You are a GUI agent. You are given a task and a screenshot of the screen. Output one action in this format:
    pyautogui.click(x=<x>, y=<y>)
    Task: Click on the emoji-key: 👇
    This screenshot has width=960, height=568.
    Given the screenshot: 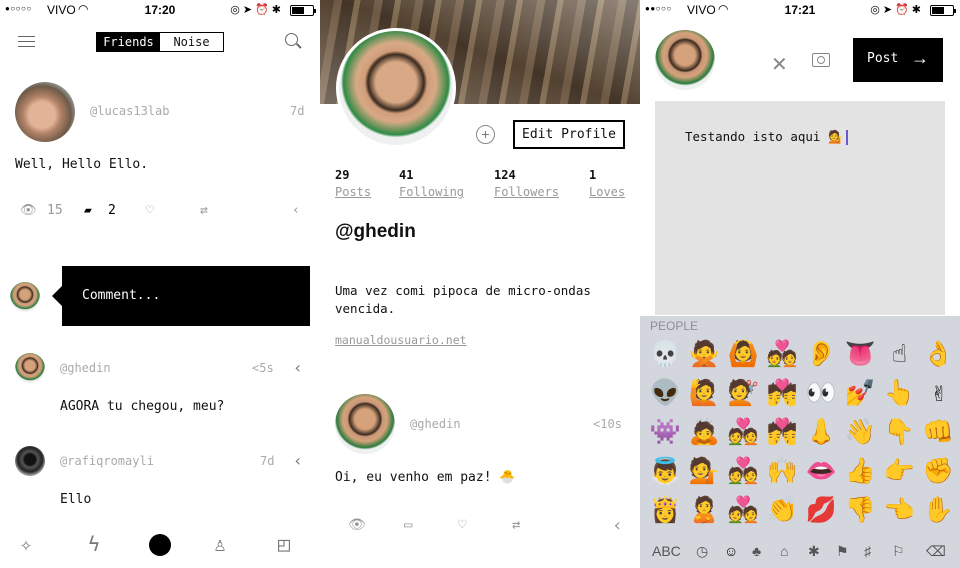 What is the action you would take?
    pyautogui.click(x=899, y=431)
    